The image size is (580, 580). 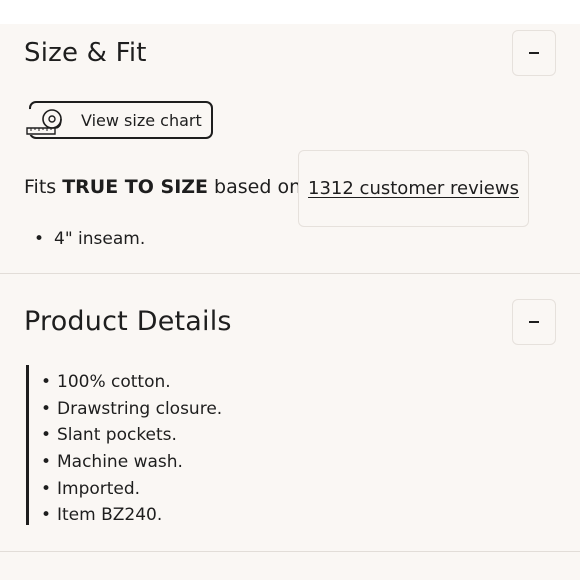 What do you see at coordinates (48, 122) in the screenshot?
I see `tape-measure-icon` at bounding box center [48, 122].